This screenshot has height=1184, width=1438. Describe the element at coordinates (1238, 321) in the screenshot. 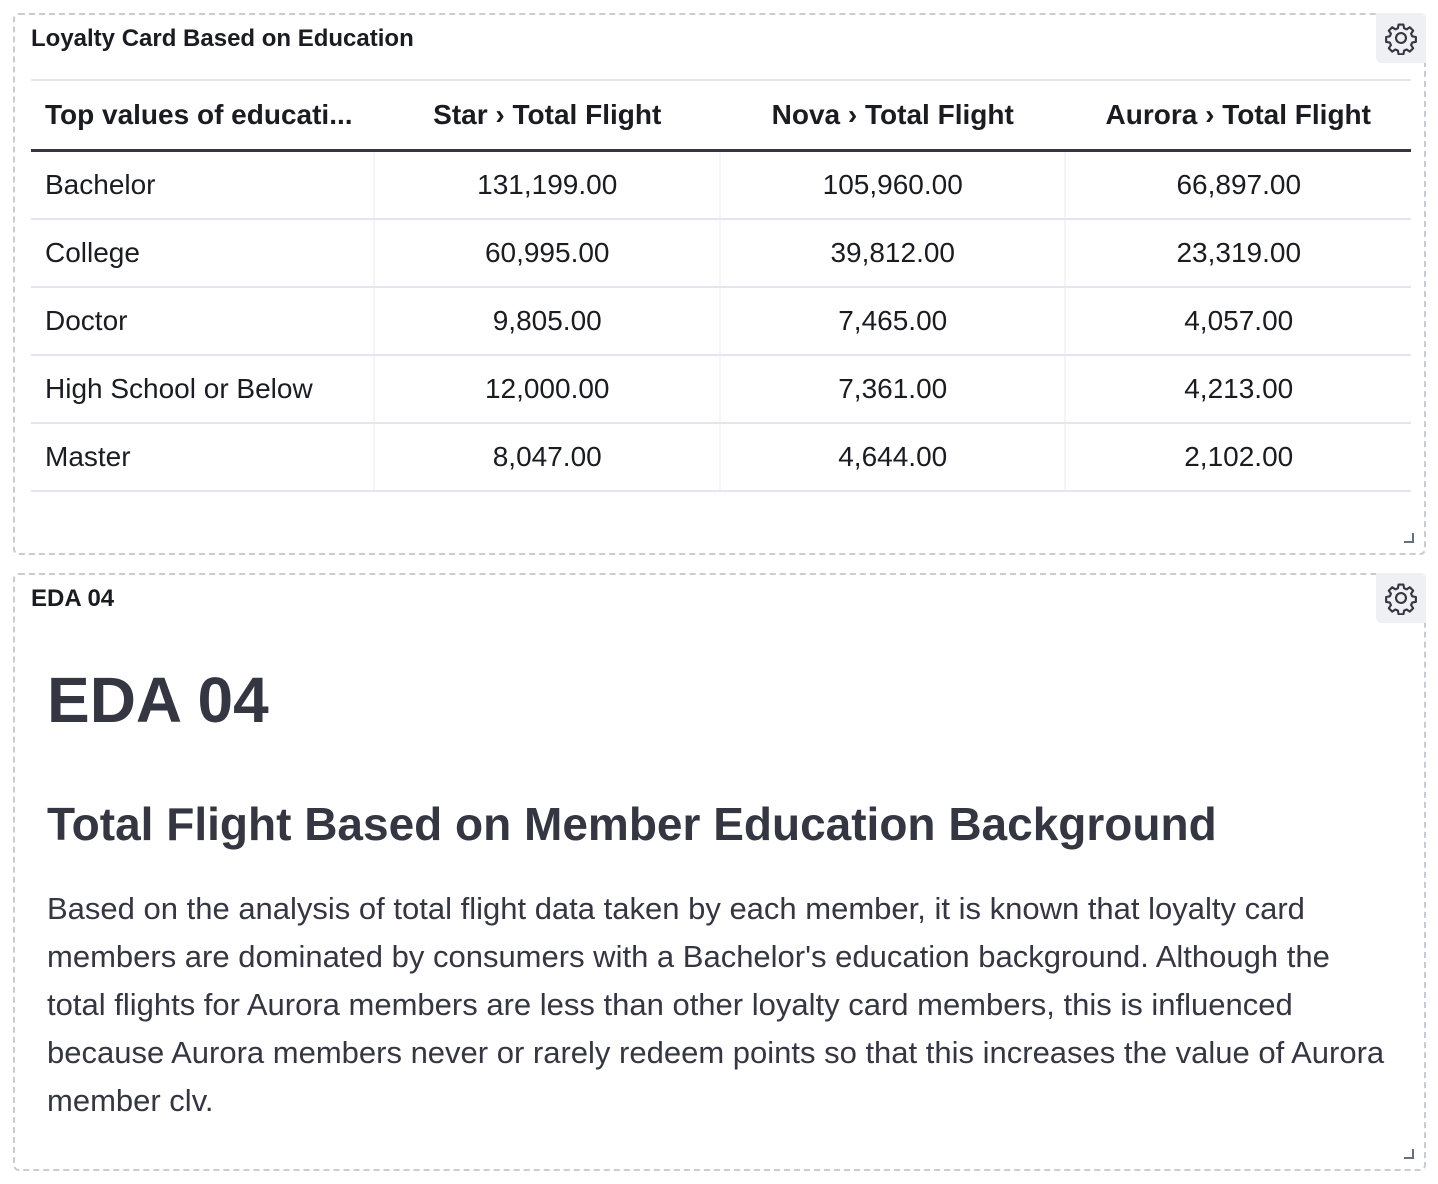

I see `table-cell: 4,057.00` at that location.